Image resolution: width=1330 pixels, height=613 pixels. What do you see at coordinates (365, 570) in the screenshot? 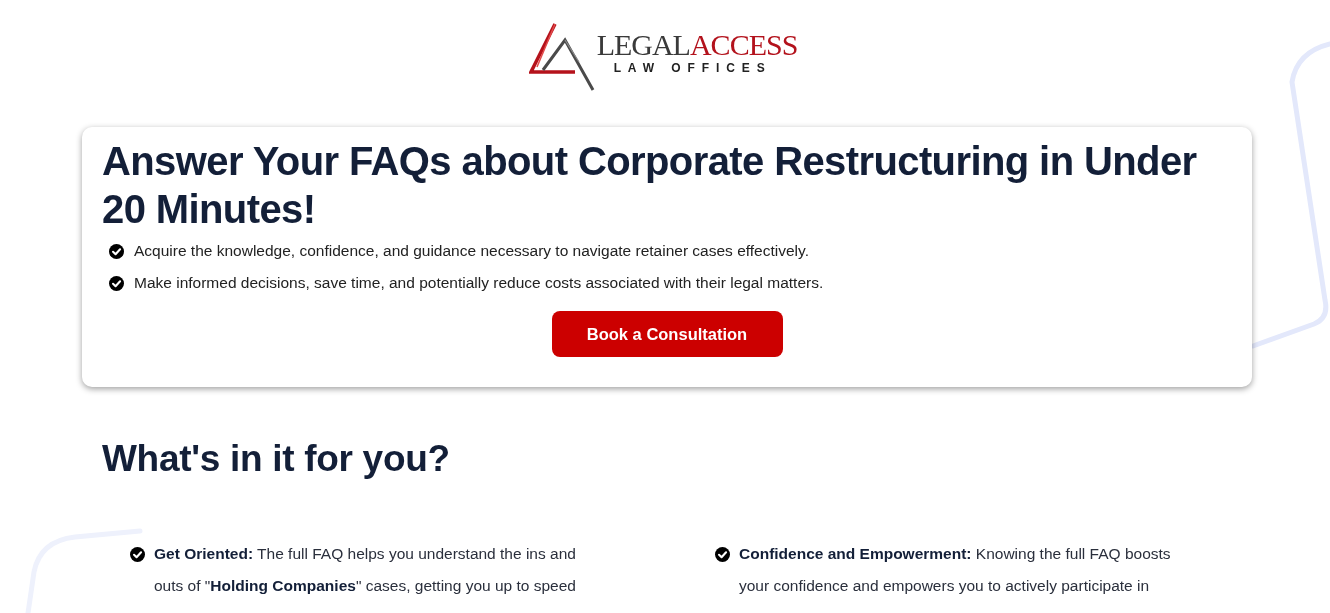
I see `benefit-text: Get Oriented: The full FAQ helps you understand the ins and outs of "Holding Companies" cases, getting you up to speed` at bounding box center [365, 570].